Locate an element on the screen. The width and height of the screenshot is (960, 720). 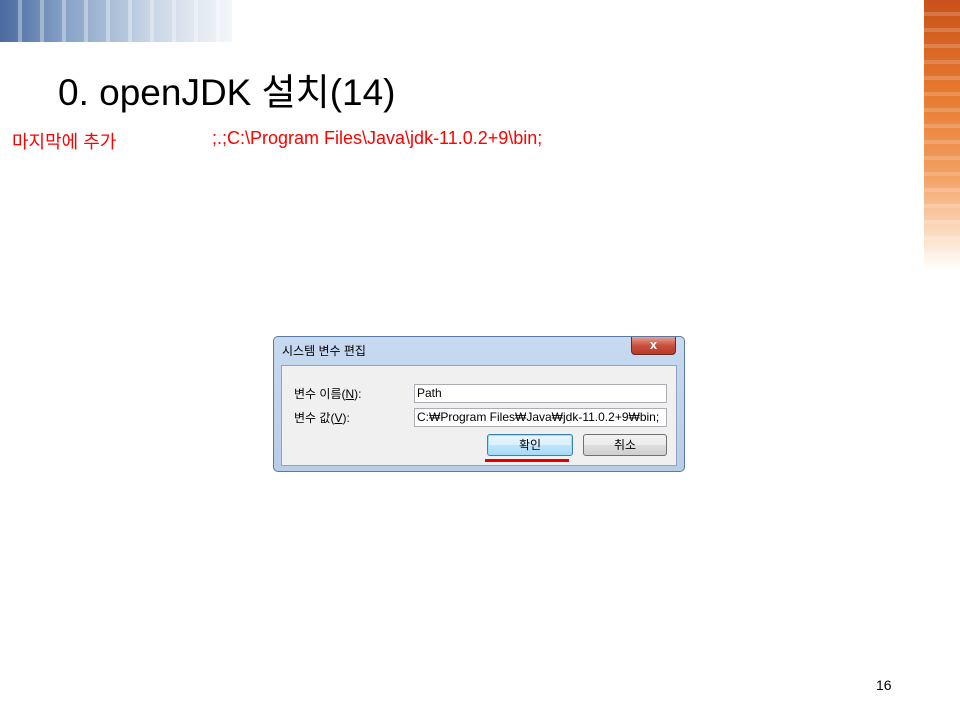
annotation-label: 마지막에 추가 is located at coordinates (64, 142).